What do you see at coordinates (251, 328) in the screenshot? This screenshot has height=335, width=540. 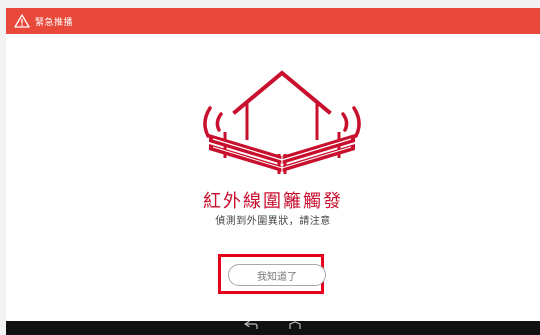 I see `back-arrow-icon` at bounding box center [251, 328].